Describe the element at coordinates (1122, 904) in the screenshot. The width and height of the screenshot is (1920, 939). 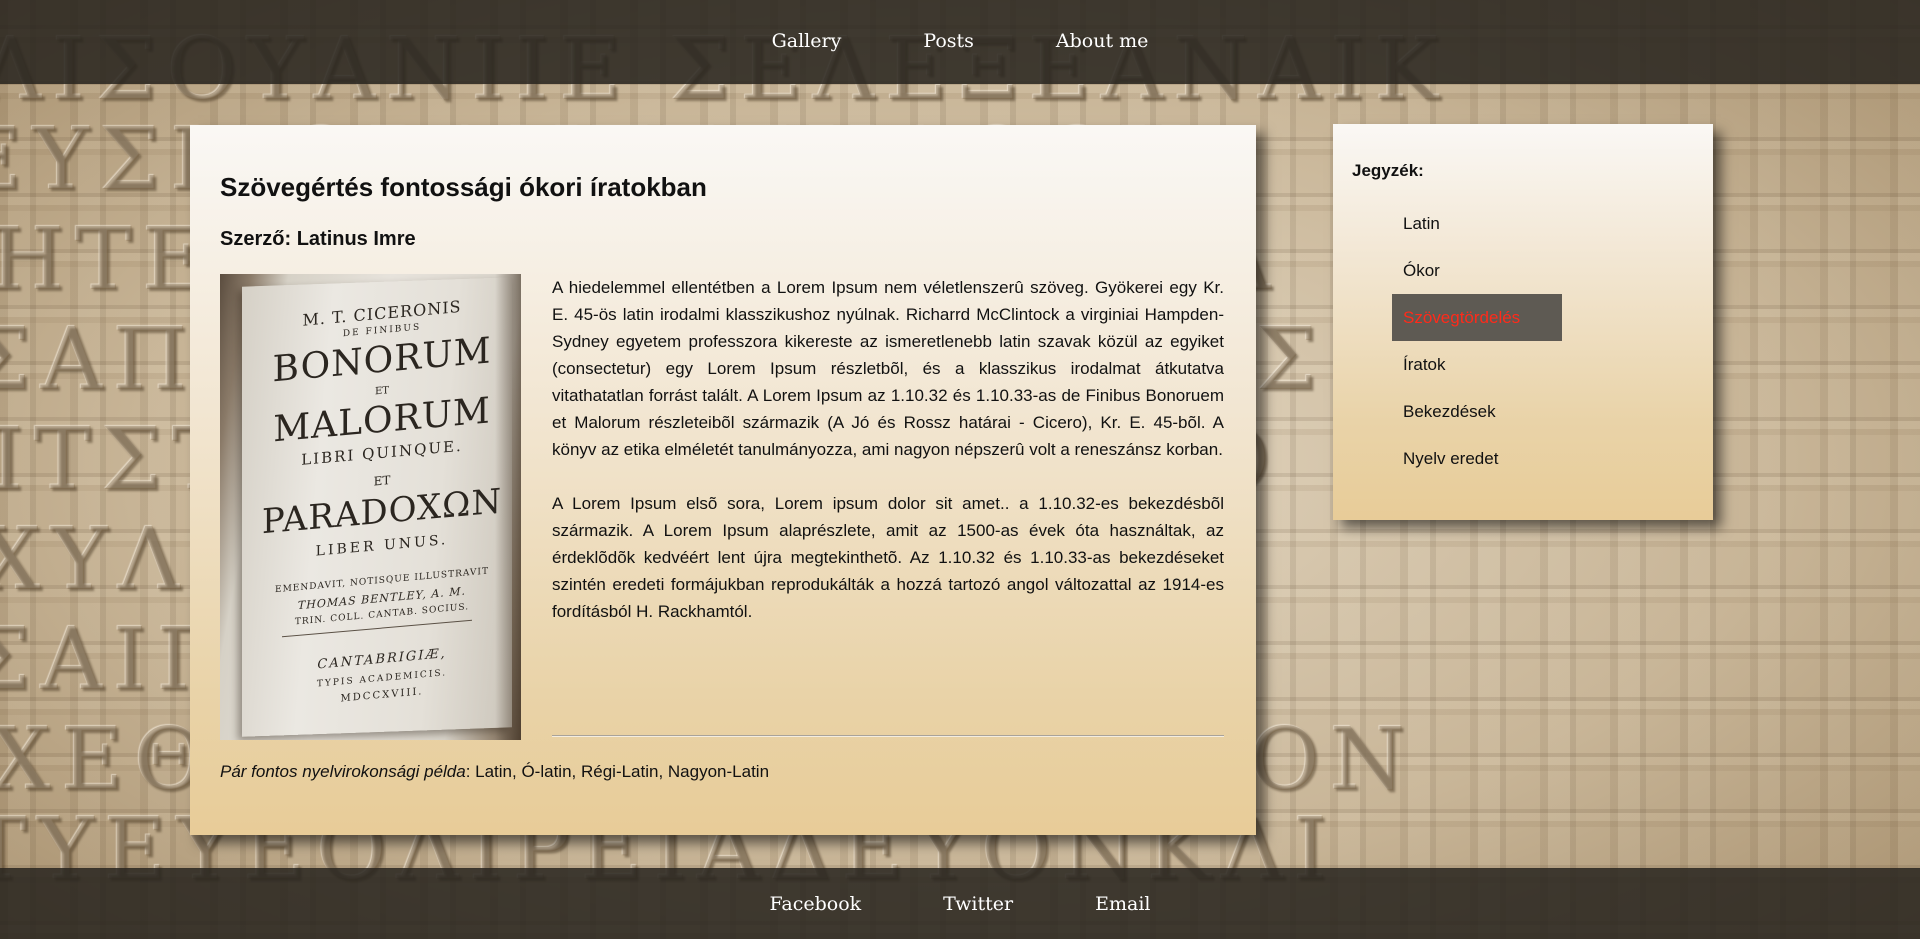
I see `footer-email-link: Email` at that location.